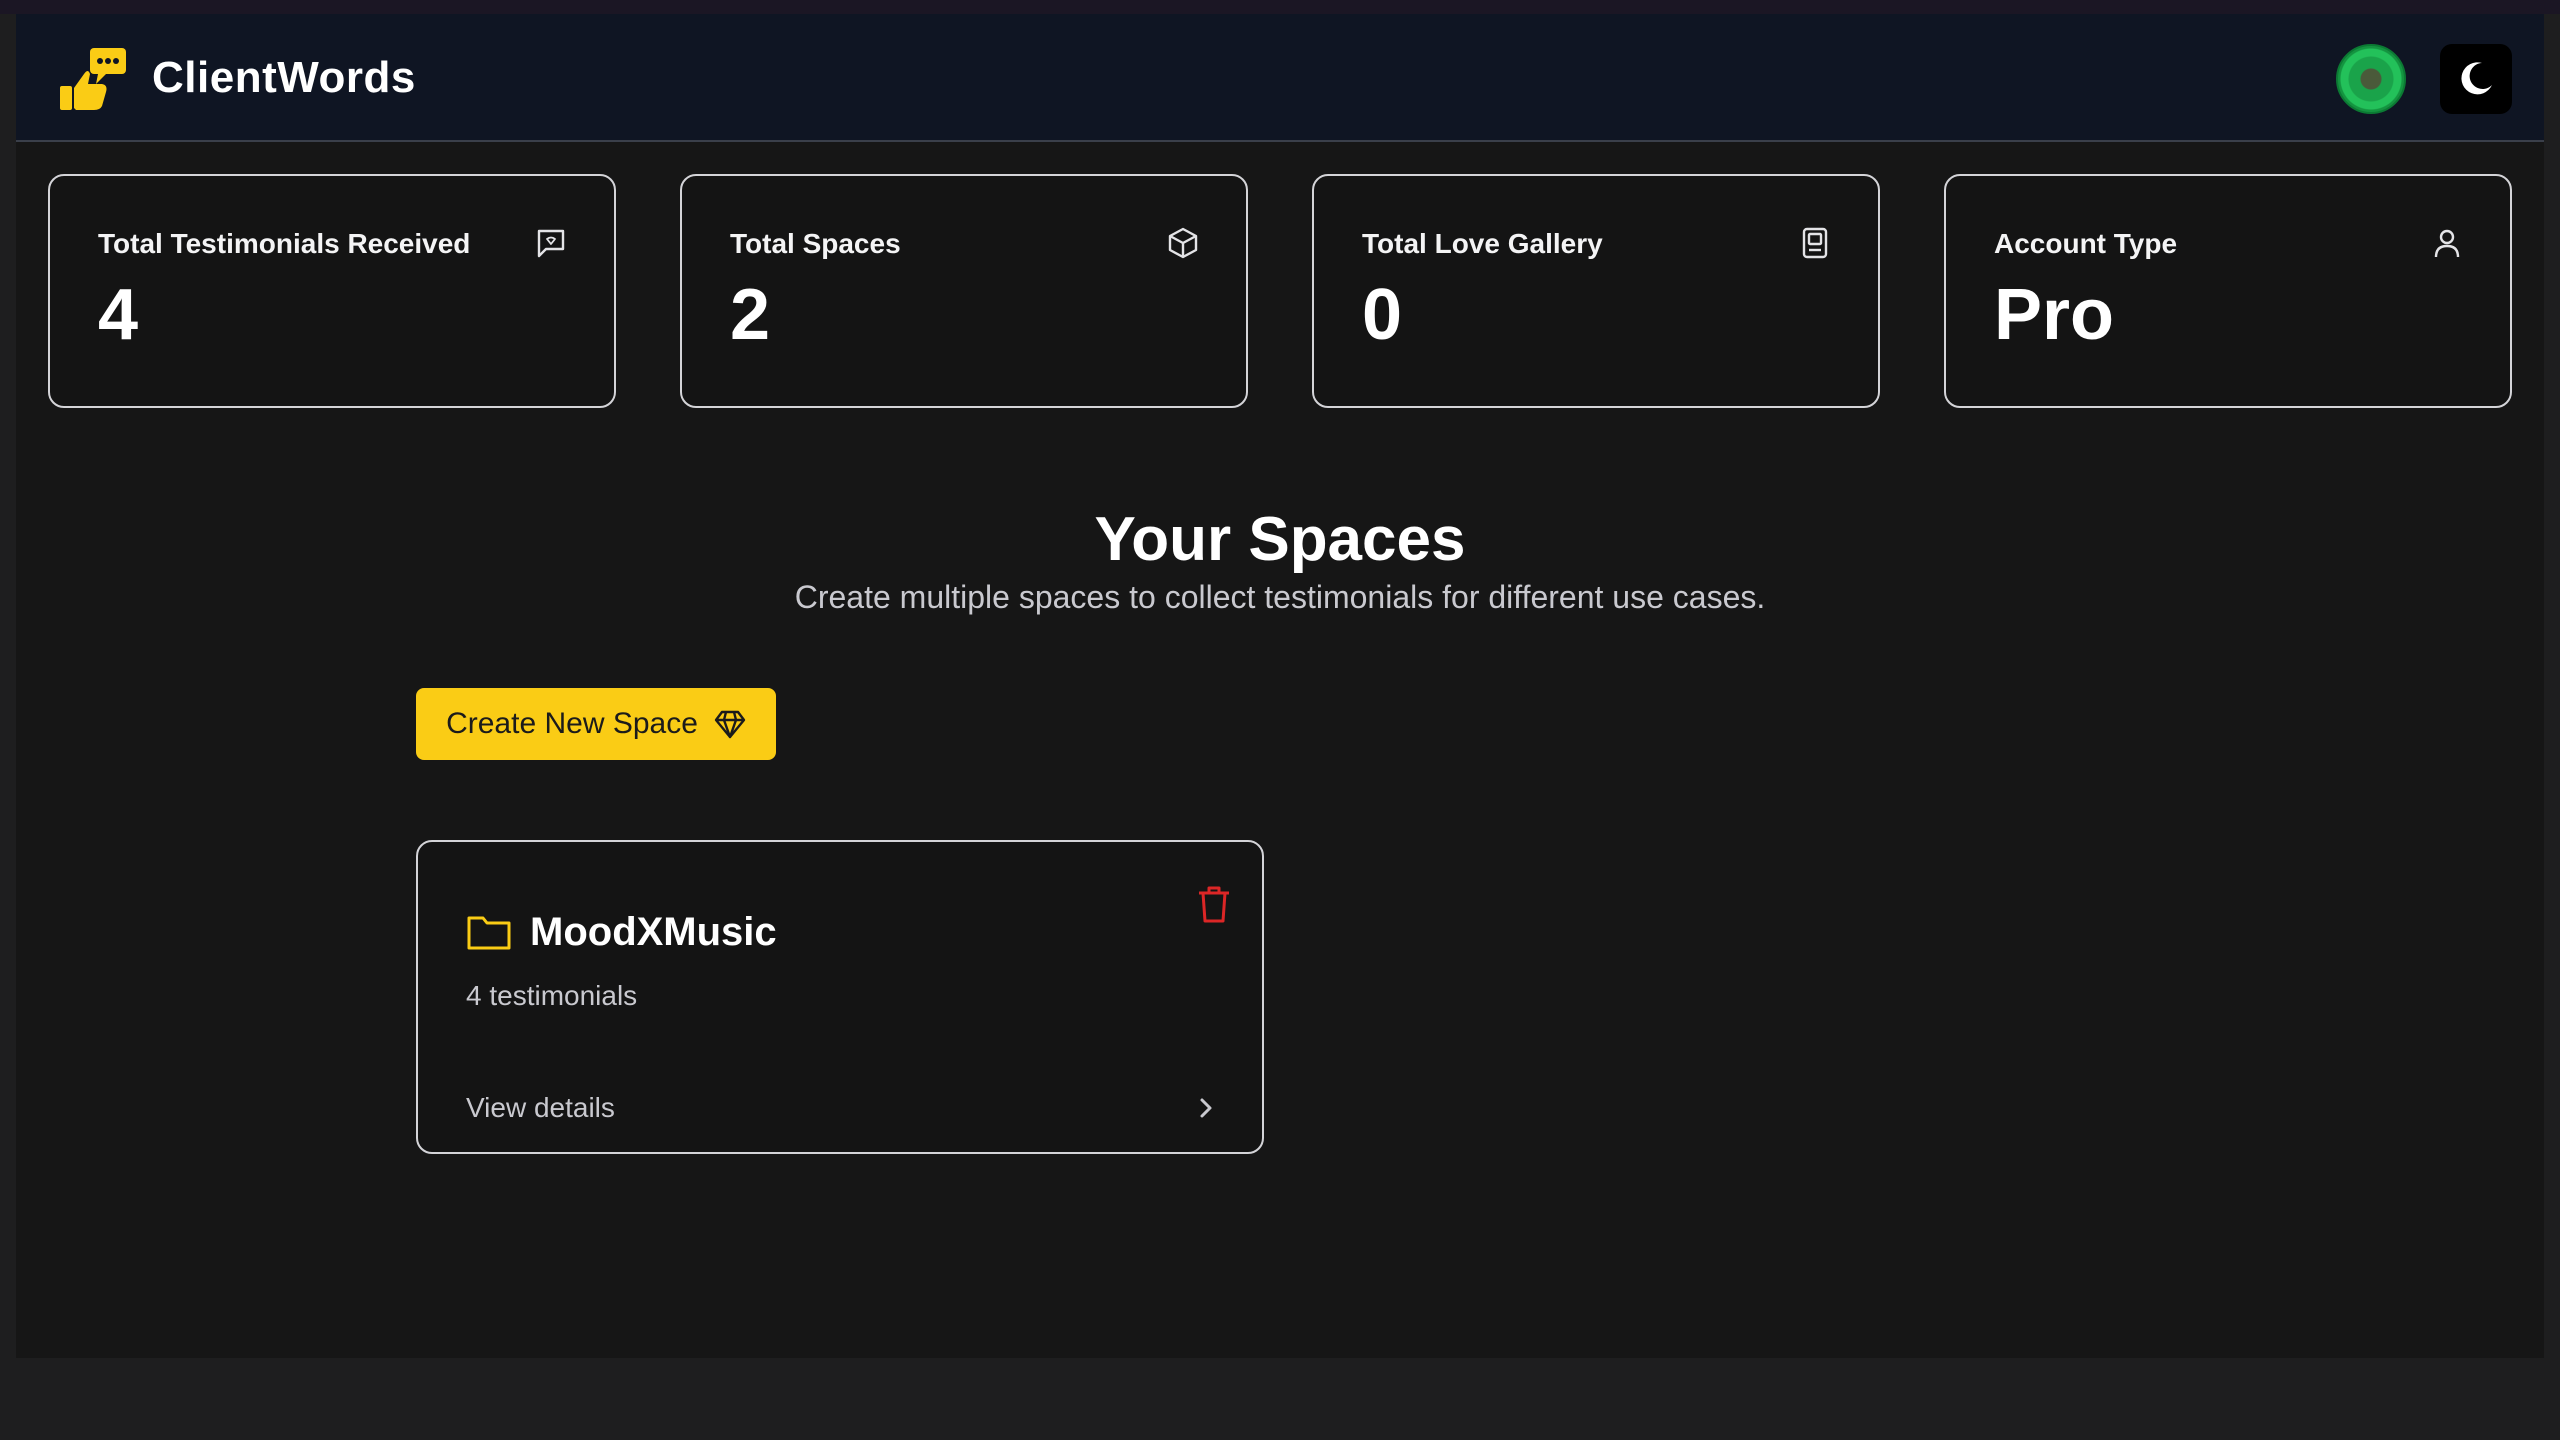 Image resolution: width=2560 pixels, height=1440 pixels. Describe the element at coordinates (964, 291) in the screenshot. I see `stat-card-spaces: Total Spaces 2` at that location.